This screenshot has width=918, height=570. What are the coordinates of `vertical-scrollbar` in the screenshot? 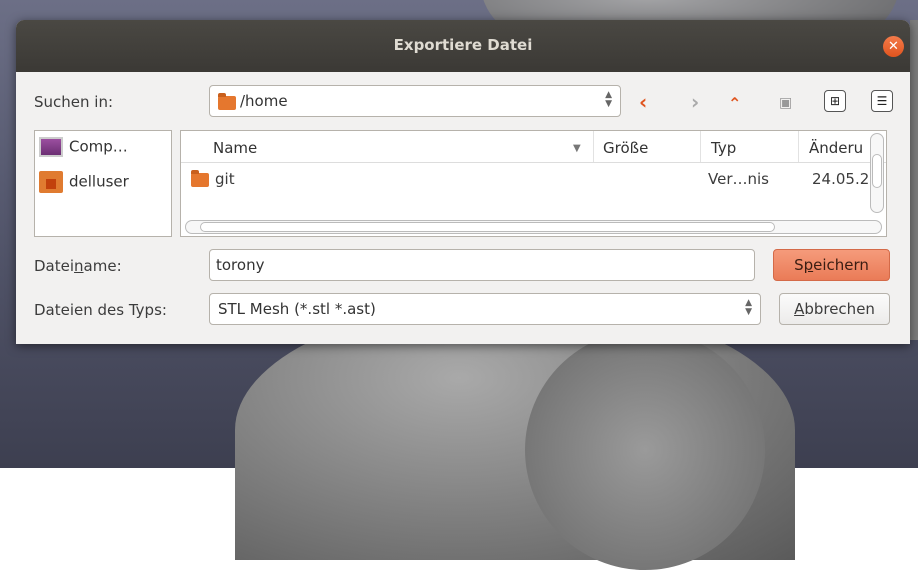 It's located at (877, 173).